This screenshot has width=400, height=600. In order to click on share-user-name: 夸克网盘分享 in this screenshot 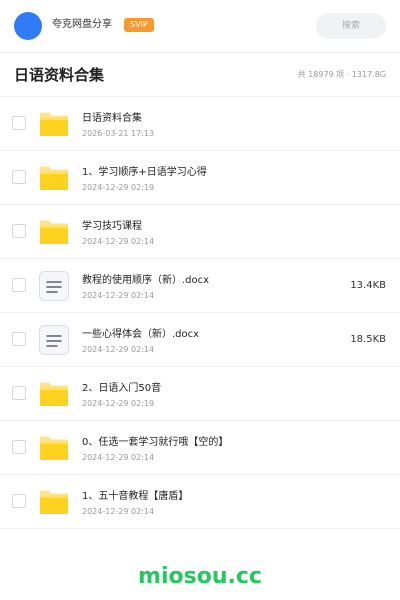, I will do `click(82, 24)`.